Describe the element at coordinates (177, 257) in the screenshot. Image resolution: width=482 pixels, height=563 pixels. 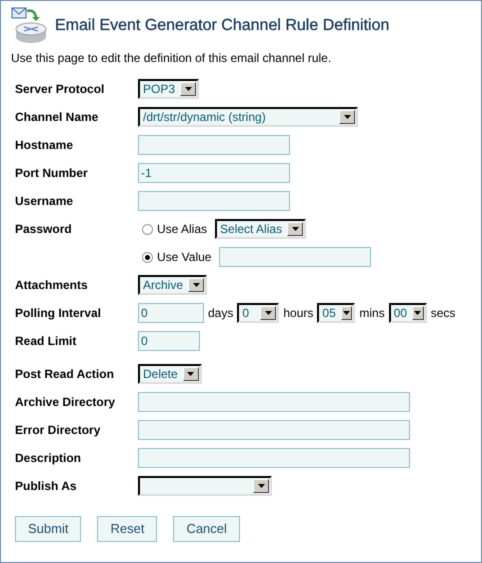
I see `radio-option: Use Value` at that location.